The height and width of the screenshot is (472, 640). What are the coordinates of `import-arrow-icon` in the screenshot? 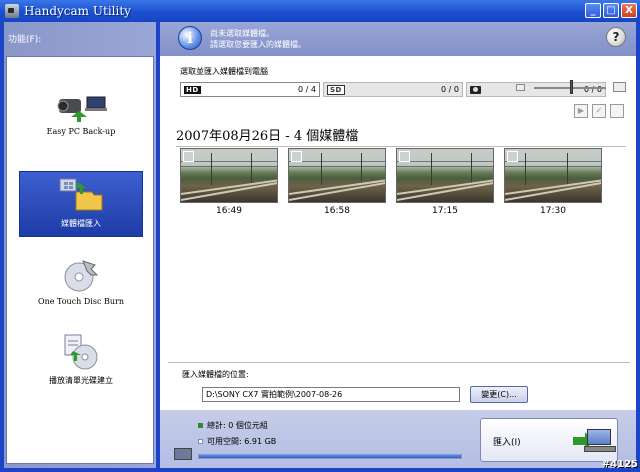 It's located at (583, 441).